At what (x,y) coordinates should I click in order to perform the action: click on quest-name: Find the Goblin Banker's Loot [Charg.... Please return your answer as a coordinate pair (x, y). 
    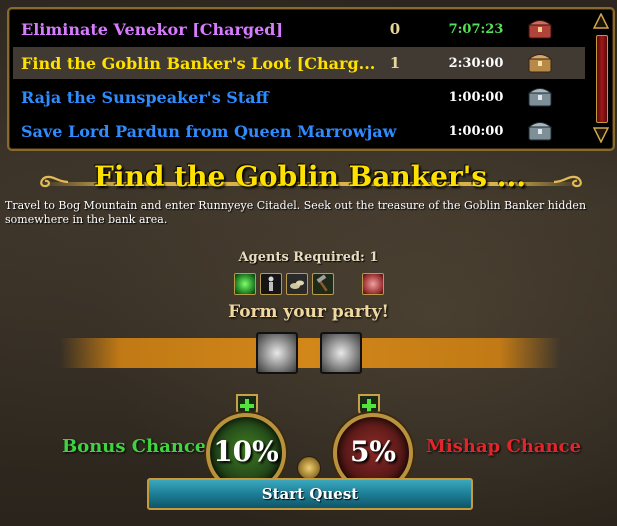
    Looking at the image, I should click on (198, 63).